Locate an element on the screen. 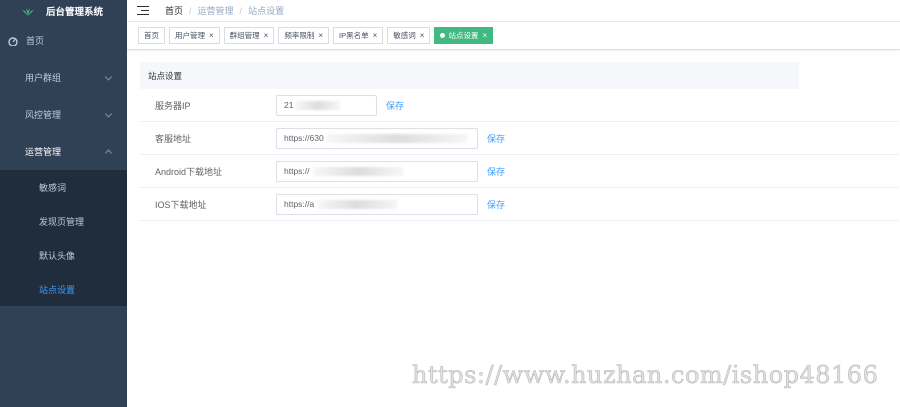 The image size is (900, 407). tag-home: 首页 is located at coordinates (151, 35).